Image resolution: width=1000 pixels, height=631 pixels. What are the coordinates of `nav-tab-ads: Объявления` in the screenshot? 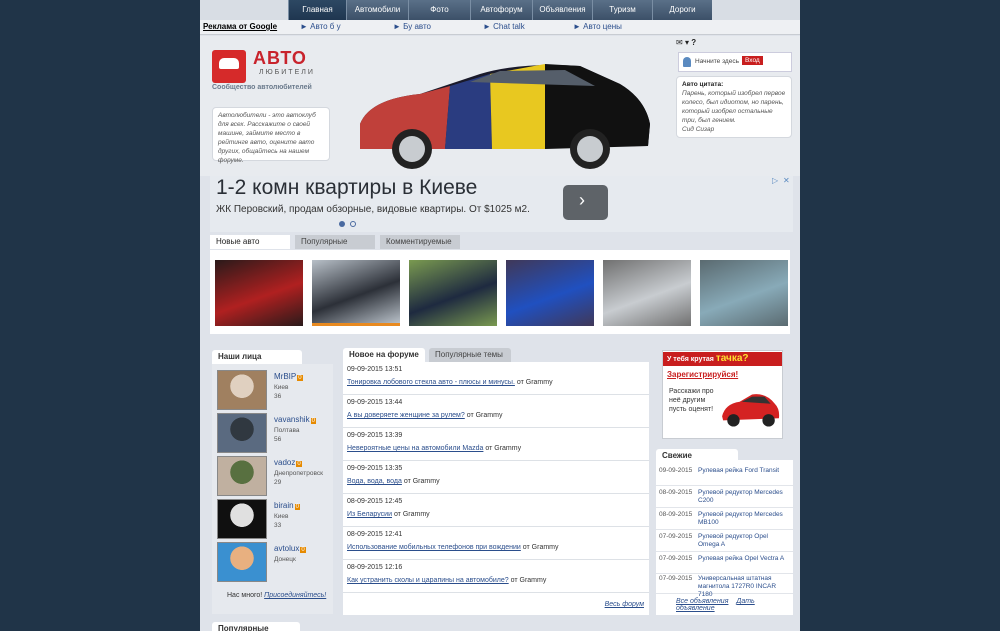 It's located at (562, 10).